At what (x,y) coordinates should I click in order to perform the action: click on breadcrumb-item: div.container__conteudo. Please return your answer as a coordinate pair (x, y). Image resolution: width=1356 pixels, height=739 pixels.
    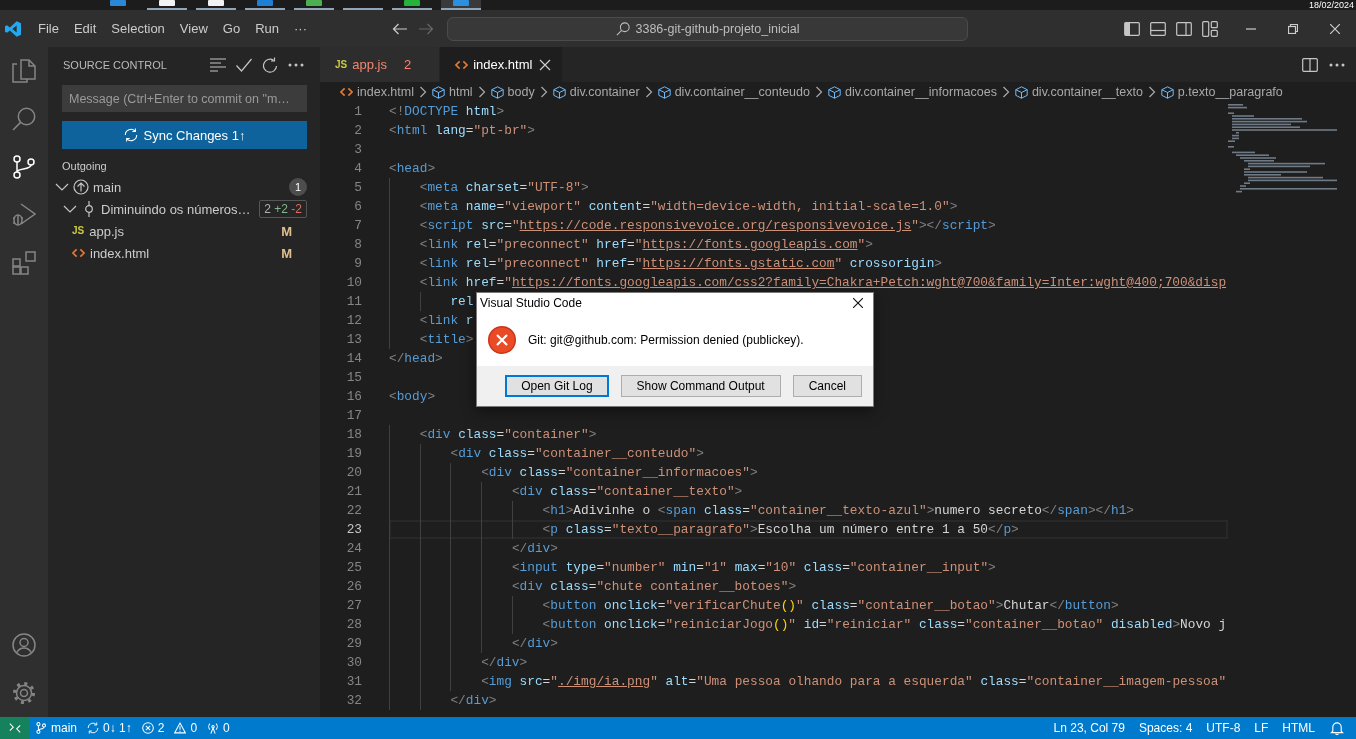
    Looking at the image, I should click on (733, 92).